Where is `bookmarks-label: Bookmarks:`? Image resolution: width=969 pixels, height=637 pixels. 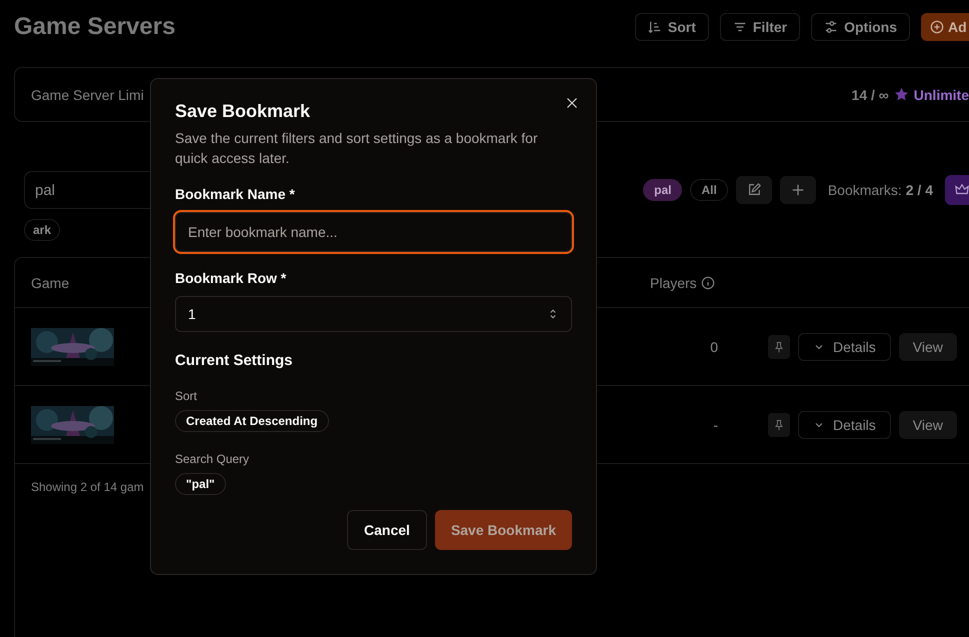
bookmarks-label: Bookmarks: is located at coordinates (865, 190).